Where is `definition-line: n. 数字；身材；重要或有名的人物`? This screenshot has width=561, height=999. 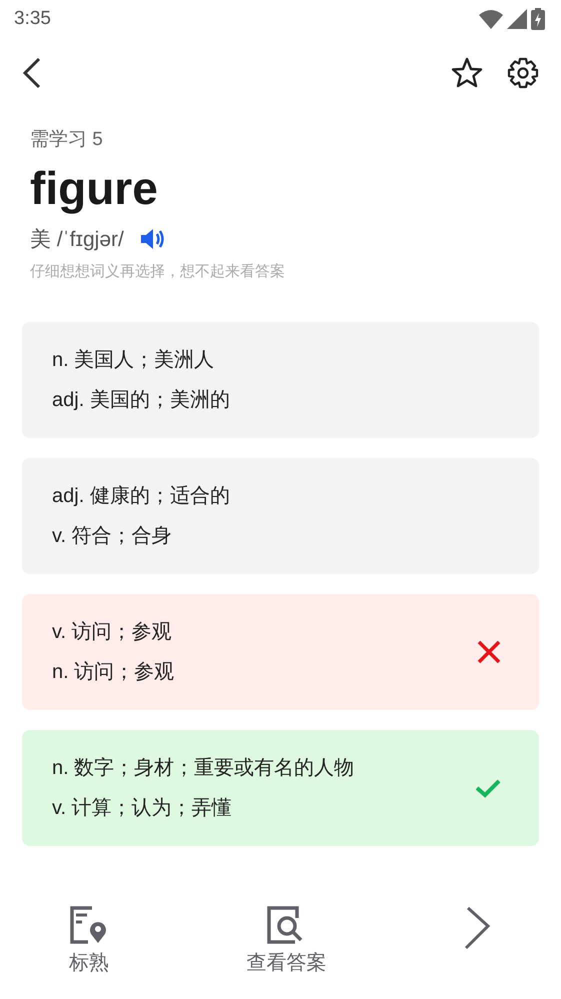
definition-line: n. 数字；身材；重要或有名的人物 is located at coordinates (203, 768).